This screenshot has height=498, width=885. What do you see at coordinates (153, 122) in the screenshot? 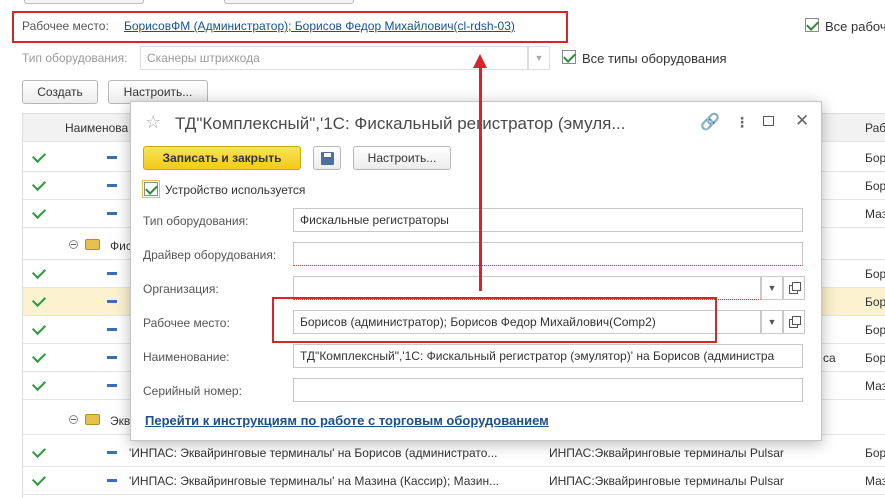
I see `favorite-star-icon: ☆` at bounding box center [153, 122].